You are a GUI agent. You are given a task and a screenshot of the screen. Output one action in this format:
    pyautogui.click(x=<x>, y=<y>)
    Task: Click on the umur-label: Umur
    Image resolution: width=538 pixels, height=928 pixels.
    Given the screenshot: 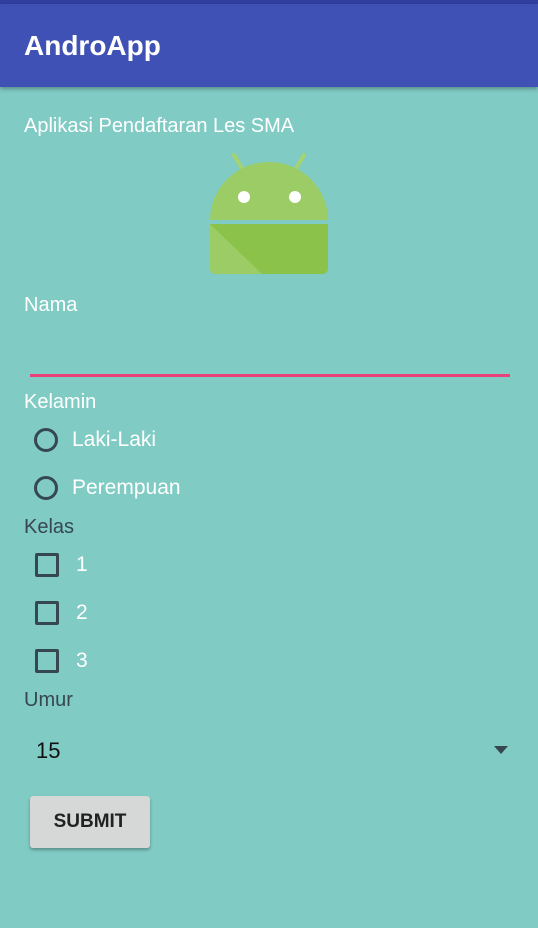 What is the action you would take?
    pyautogui.click(x=48, y=700)
    